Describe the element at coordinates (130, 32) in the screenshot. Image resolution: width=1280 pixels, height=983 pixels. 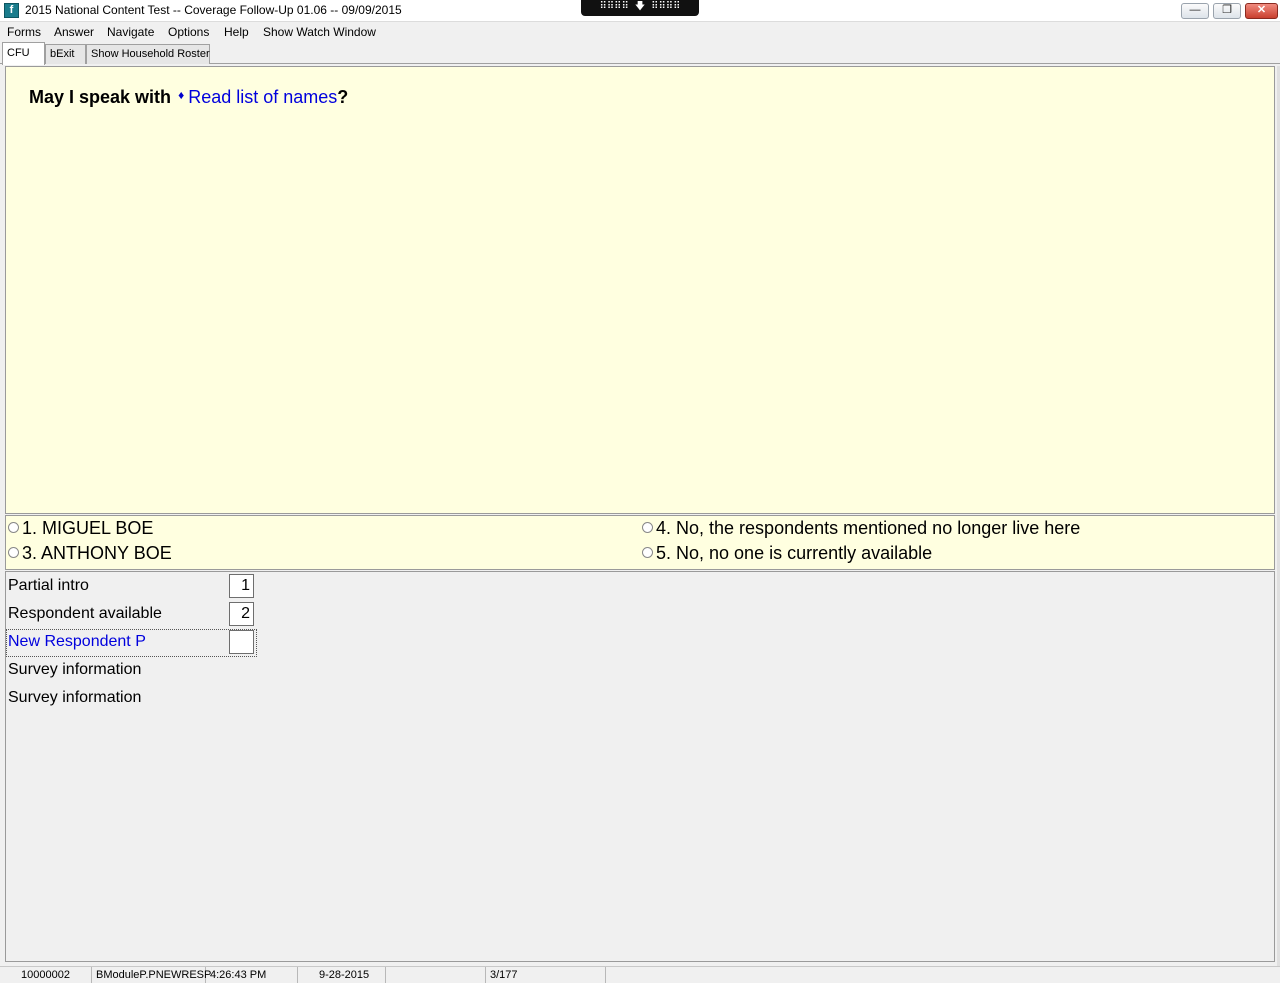
I see `menu-navigate: Navigate` at that location.